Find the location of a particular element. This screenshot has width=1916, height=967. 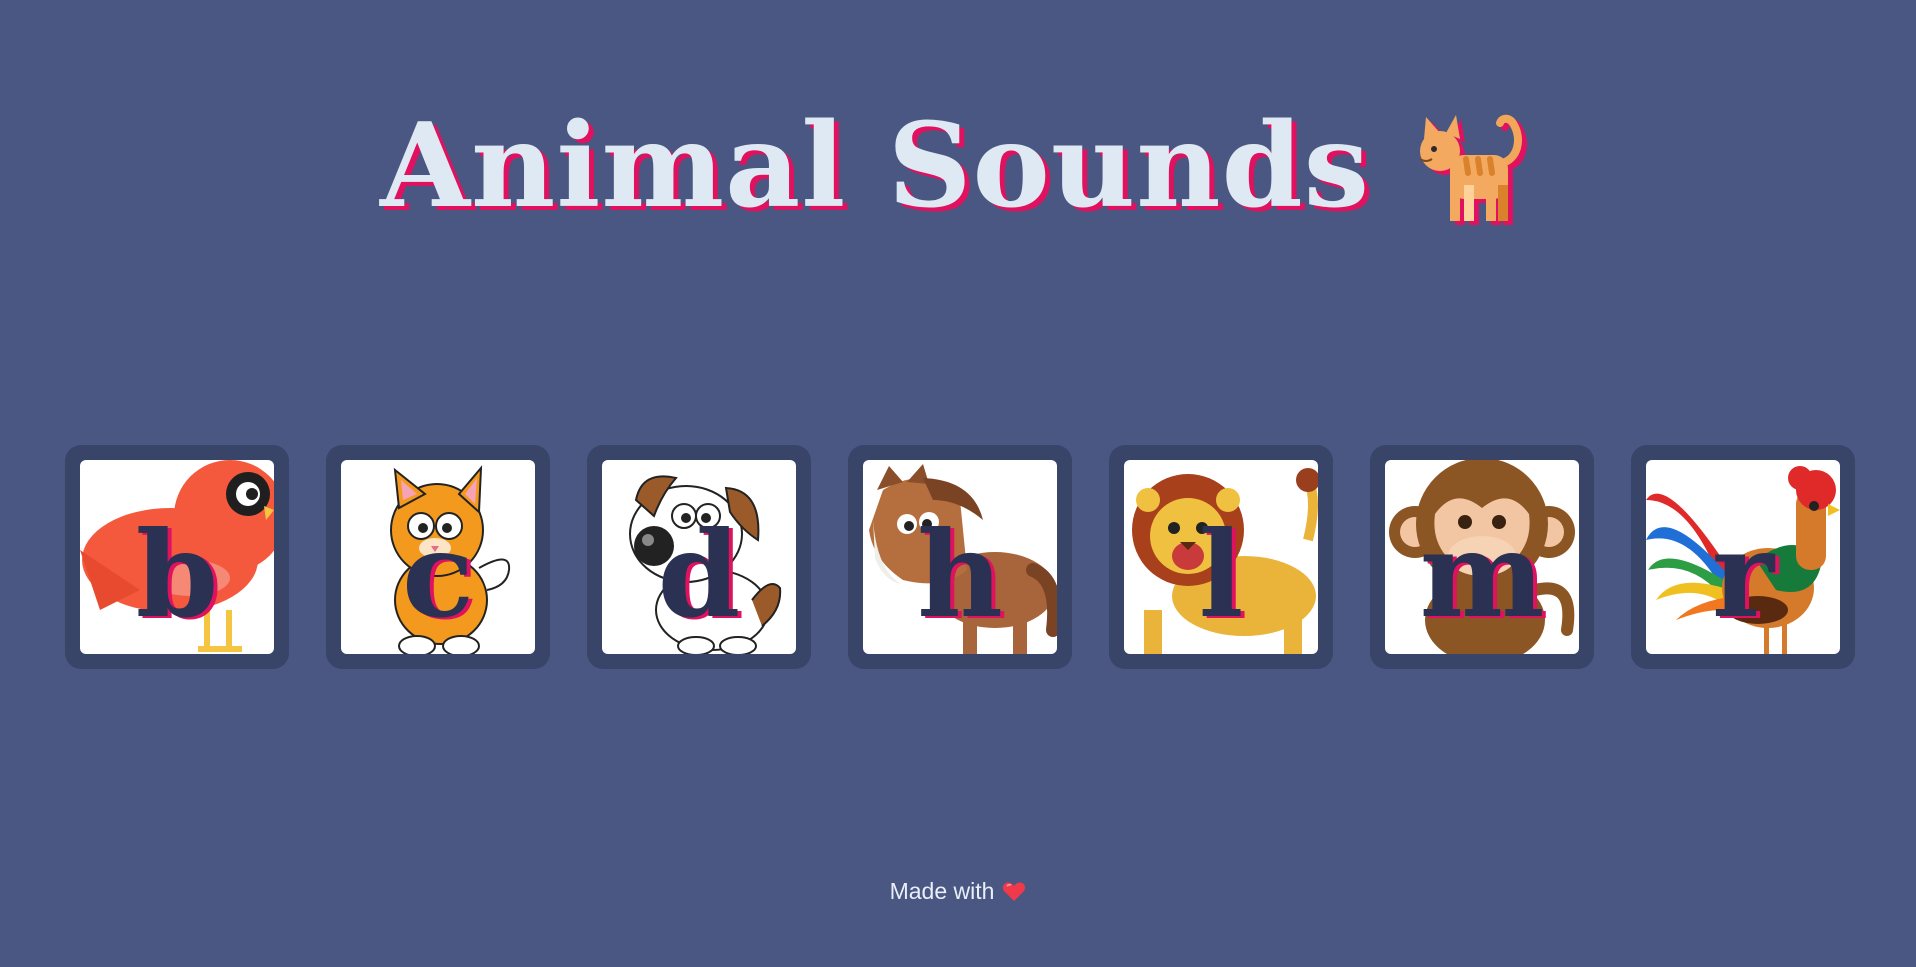

footer: Made with is located at coordinates (958, 891).